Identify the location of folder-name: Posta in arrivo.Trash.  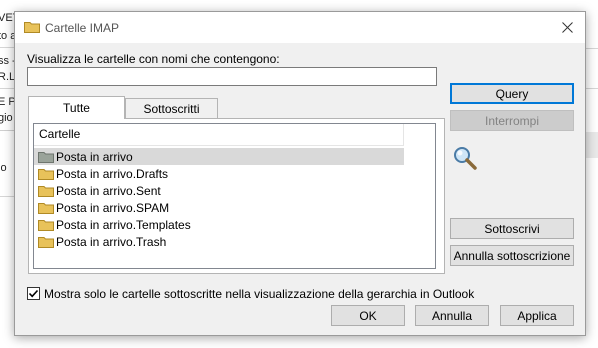
(111, 242).